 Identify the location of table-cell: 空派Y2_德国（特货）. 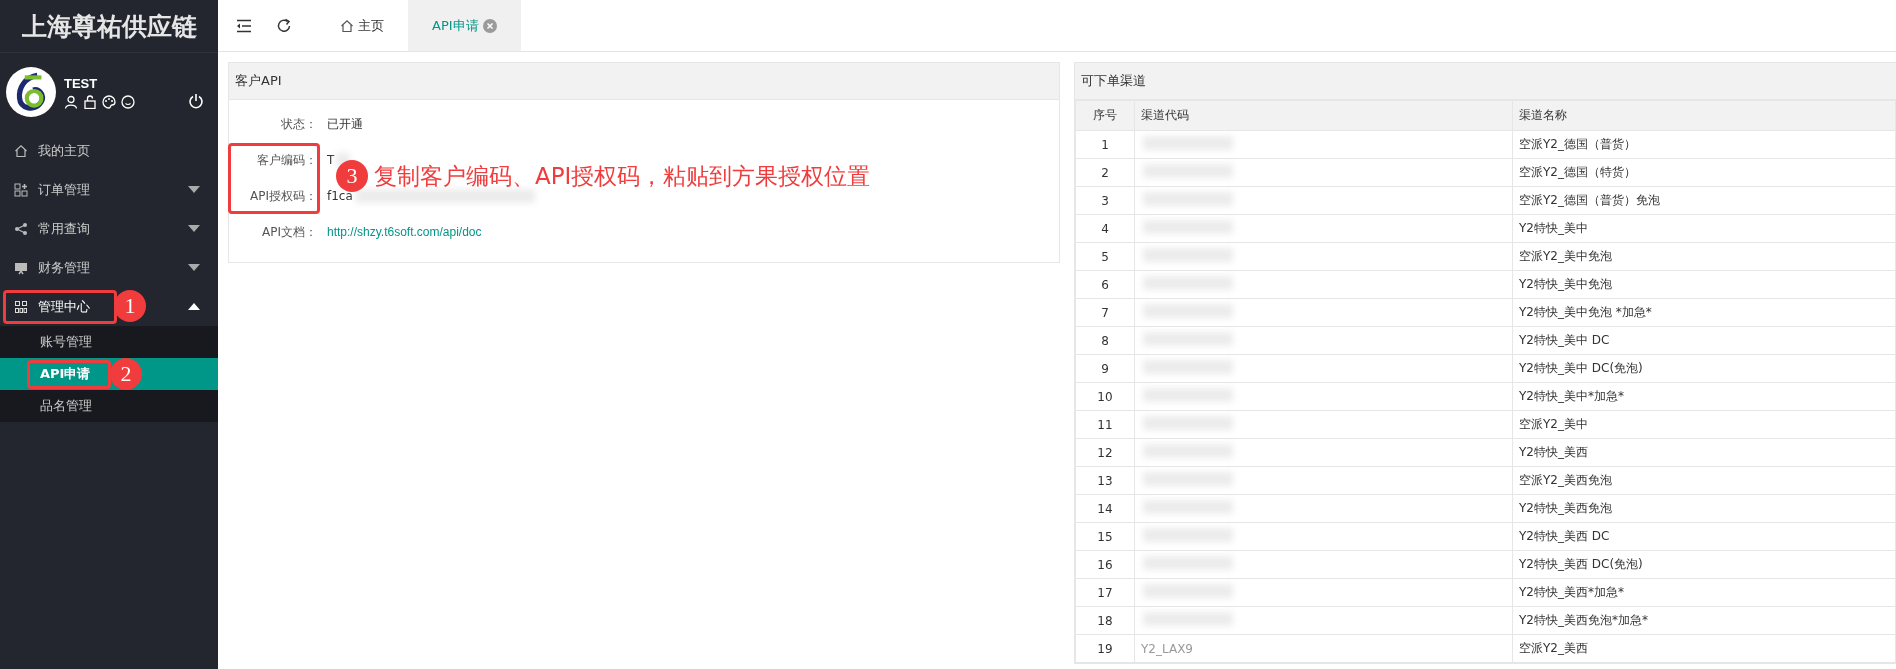
(1704, 172).